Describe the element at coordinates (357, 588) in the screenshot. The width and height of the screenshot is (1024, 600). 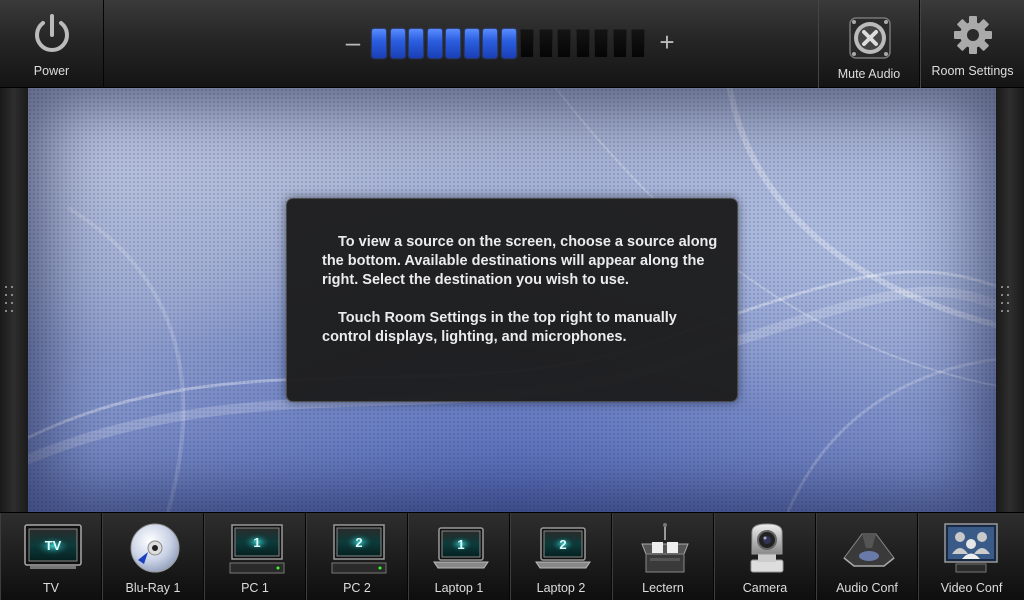
I see `source-label: PC 2` at that location.